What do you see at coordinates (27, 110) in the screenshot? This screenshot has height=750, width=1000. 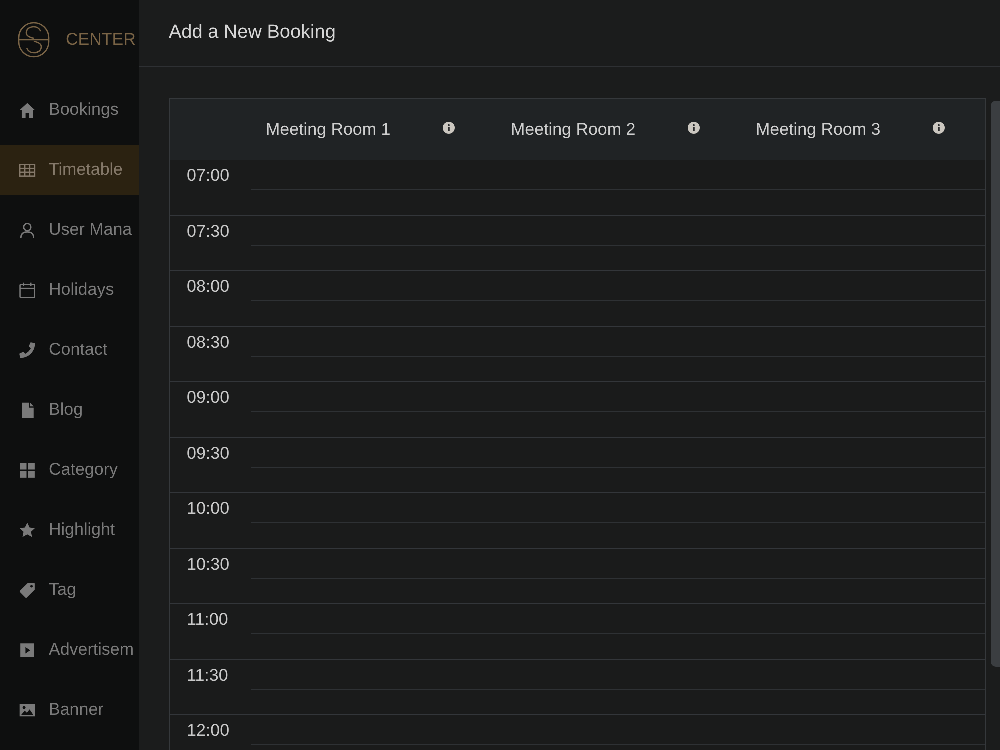 I see `house-icon` at bounding box center [27, 110].